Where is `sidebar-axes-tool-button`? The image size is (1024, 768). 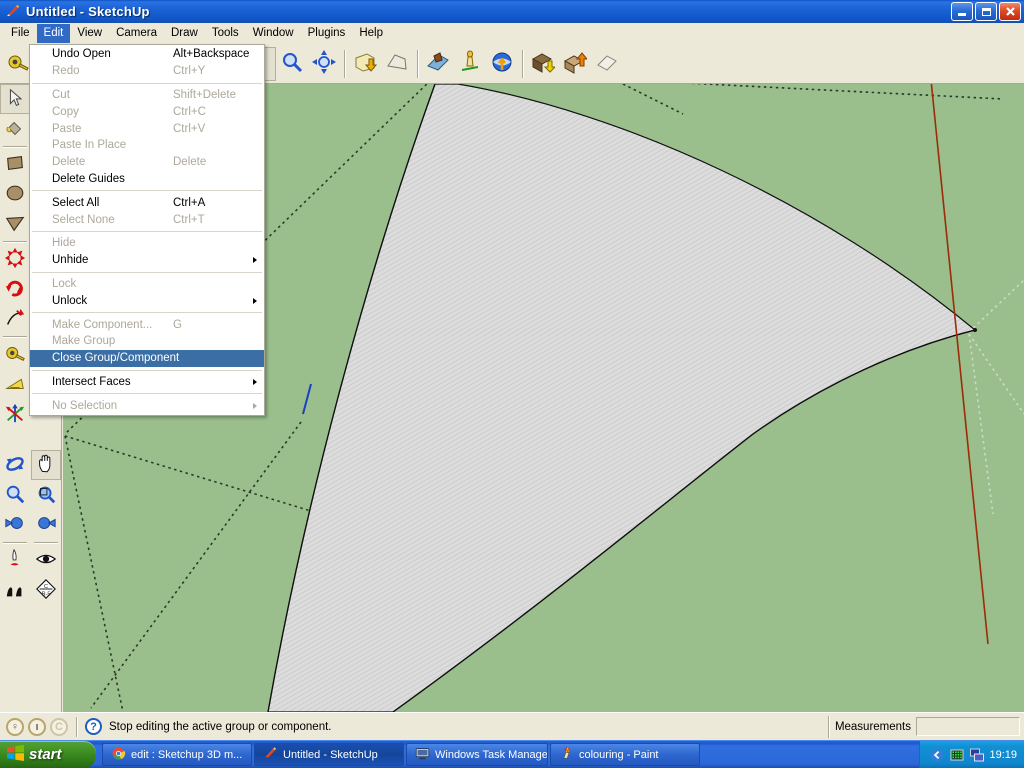 sidebar-axes-tool-button is located at coordinates (15, 414).